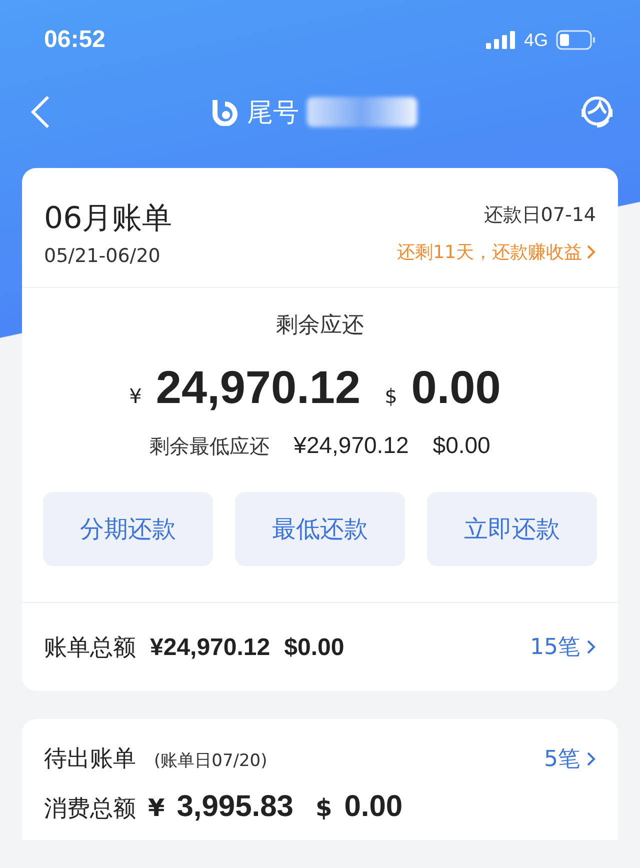 Image resolution: width=640 pixels, height=868 pixels. What do you see at coordinates (373, 807) in the screenshot?
I see `spend-amount: 0.00` at bounding box center [373, 807].